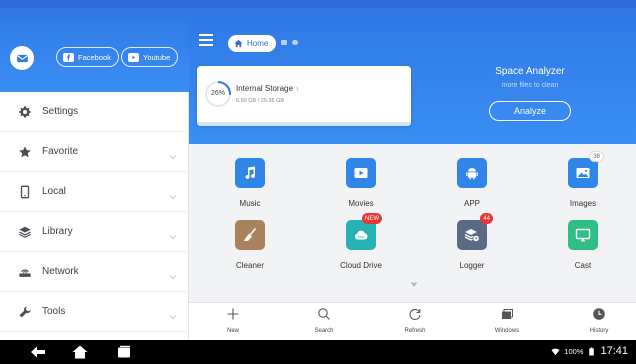  What do you see at coordinates (94, 152) in the screenshot?
I see `sidebar-item-favorite: Favorite` at bounding box center [94, 152].